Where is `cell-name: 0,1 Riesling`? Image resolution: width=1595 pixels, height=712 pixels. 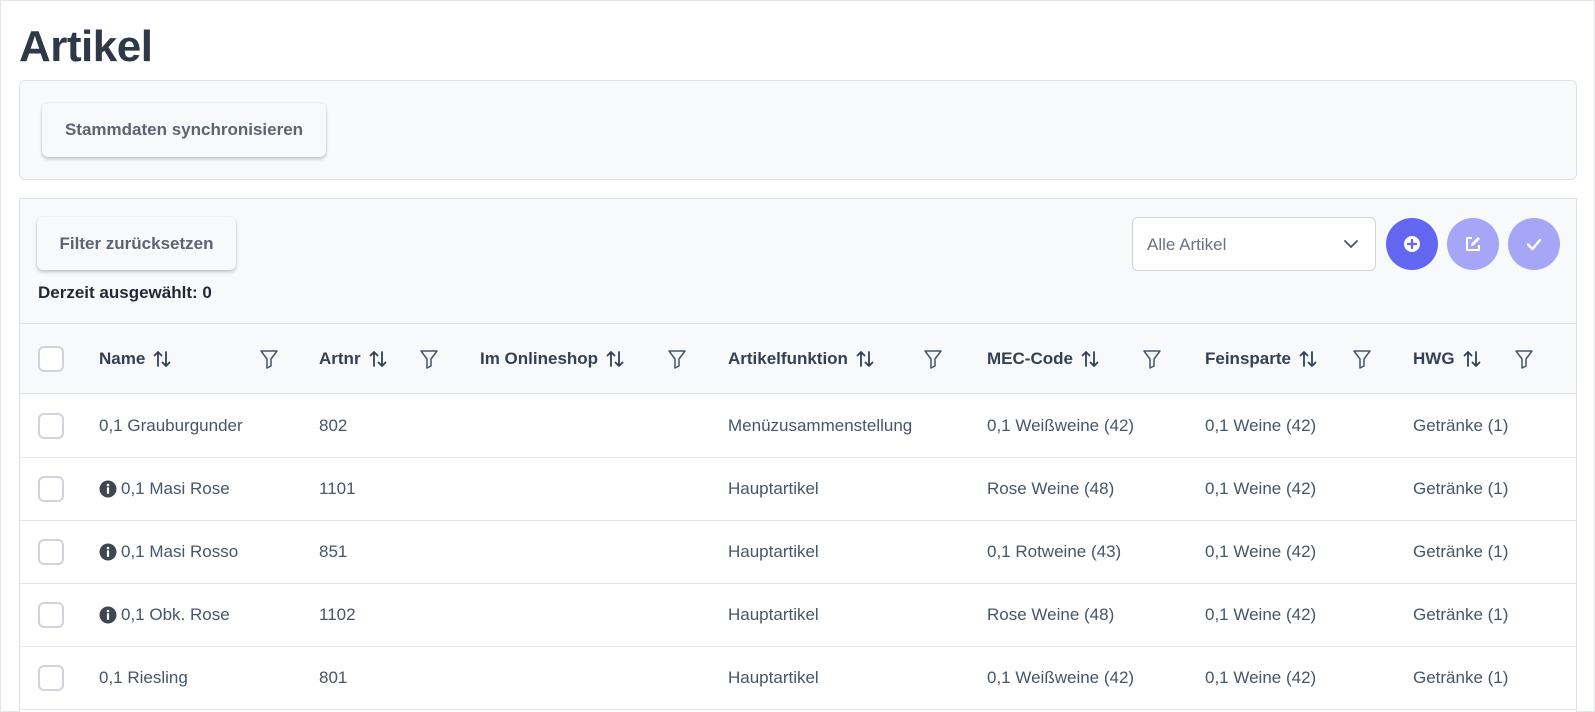 cell-name: 0,1 Riesling is located at coordinates (143, 677).